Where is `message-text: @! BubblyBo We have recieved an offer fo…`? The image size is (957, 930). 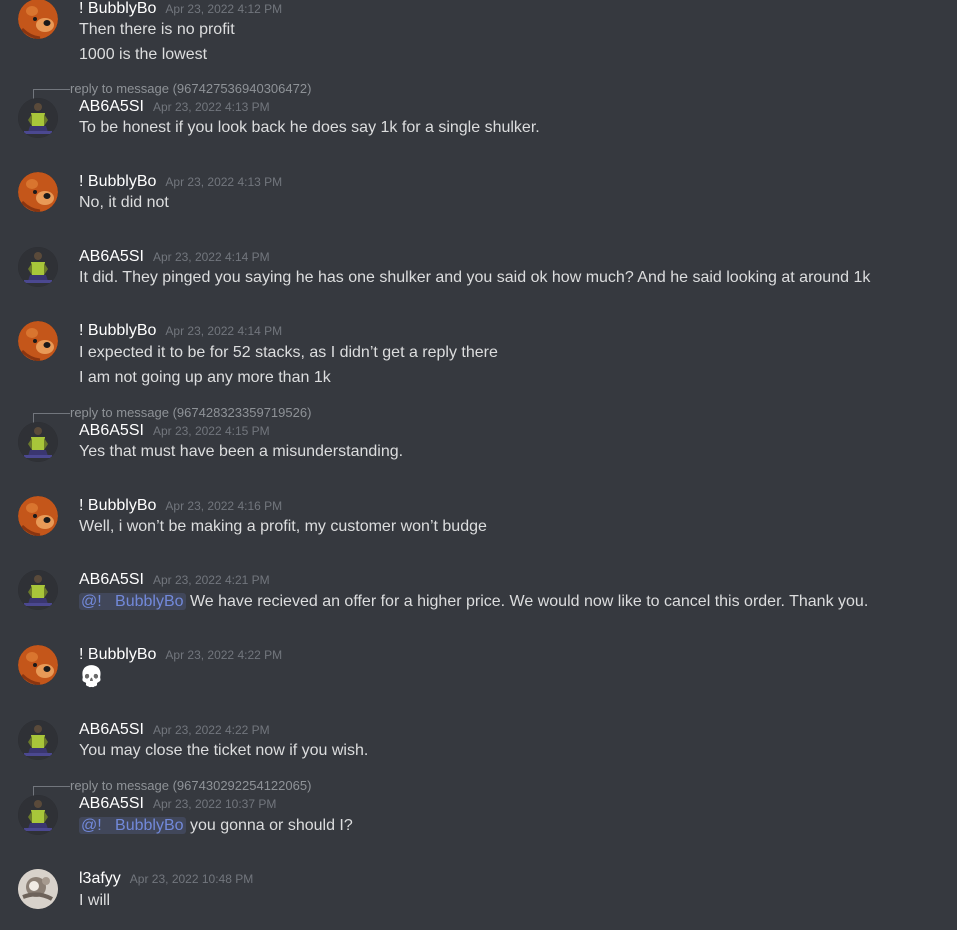 message-text: @! BubblyBo We have recieved an offer fo… is located at coordinates (473, 602).